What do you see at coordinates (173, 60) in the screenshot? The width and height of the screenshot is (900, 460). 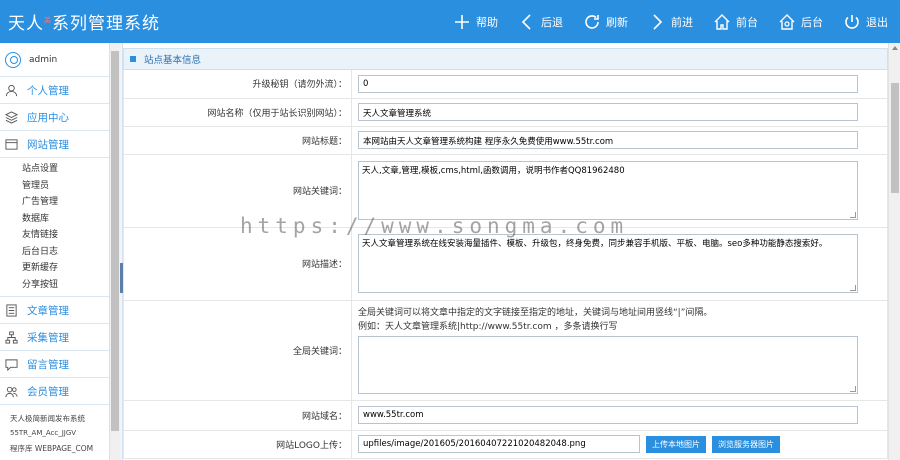 I see `section-title-text: 站点基本信息` at bounding box center [173, 60].